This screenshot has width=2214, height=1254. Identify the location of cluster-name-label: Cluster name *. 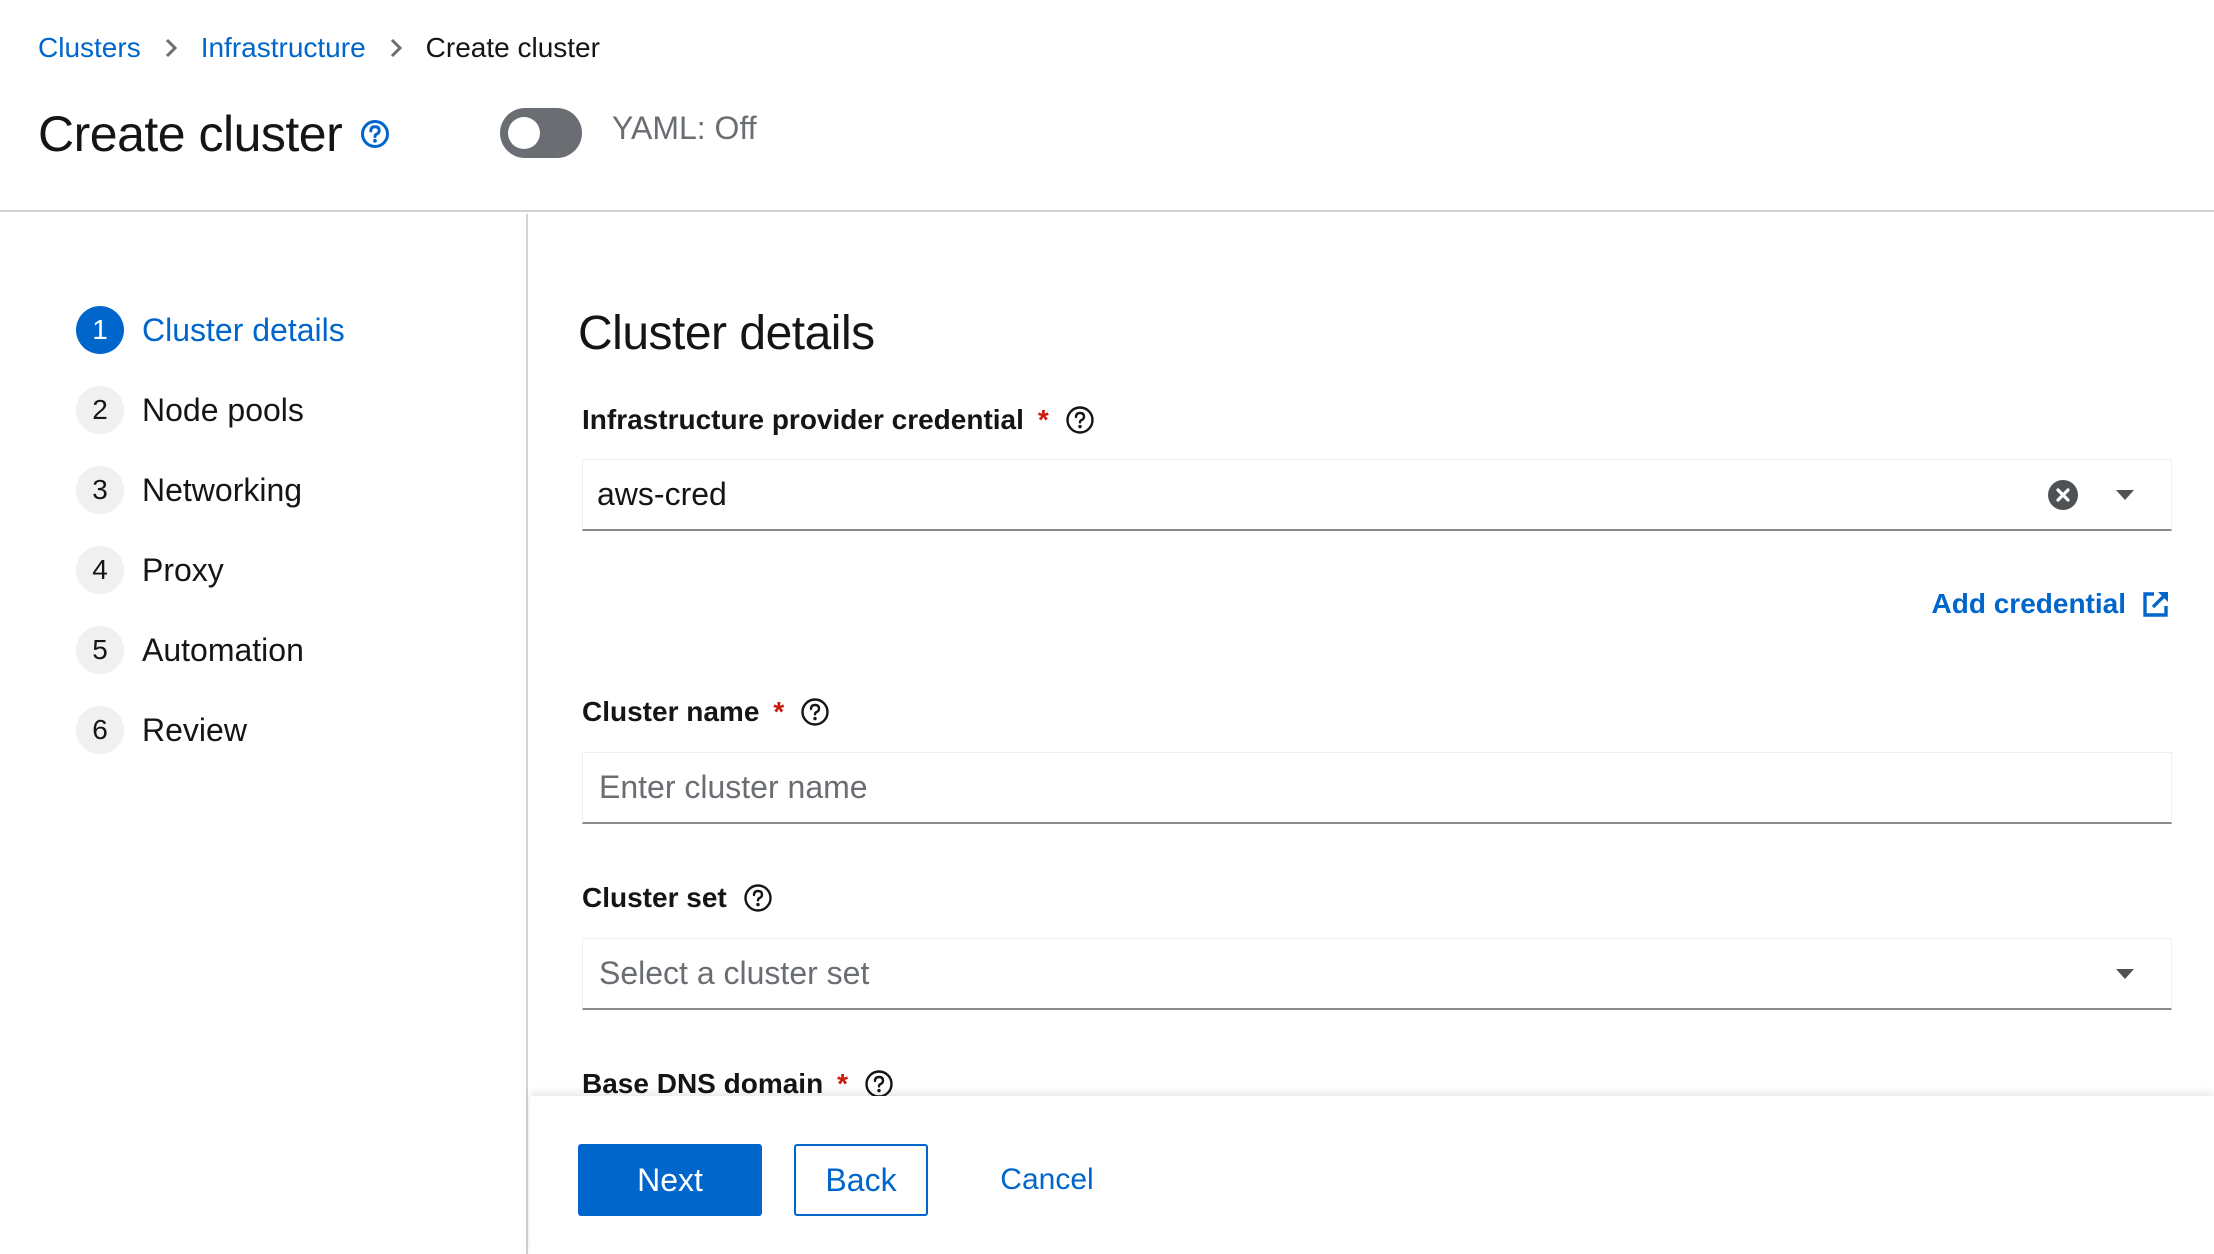
(706, 712).